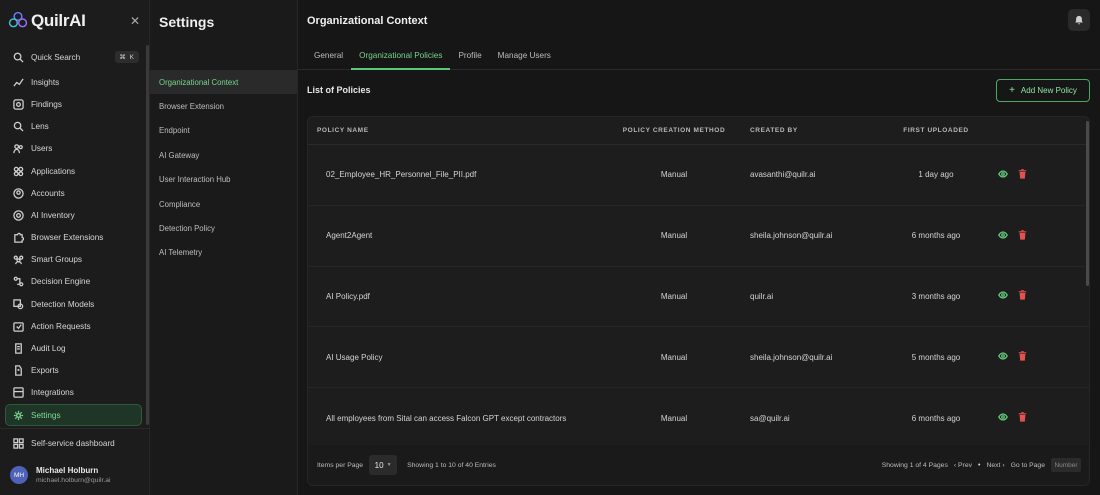 The image size is (1100, 495). What do you see at coordinates (52, 393) in the screenshot?
I see `sidebar-item-label: Integrations` at bounding box center [52, 393].